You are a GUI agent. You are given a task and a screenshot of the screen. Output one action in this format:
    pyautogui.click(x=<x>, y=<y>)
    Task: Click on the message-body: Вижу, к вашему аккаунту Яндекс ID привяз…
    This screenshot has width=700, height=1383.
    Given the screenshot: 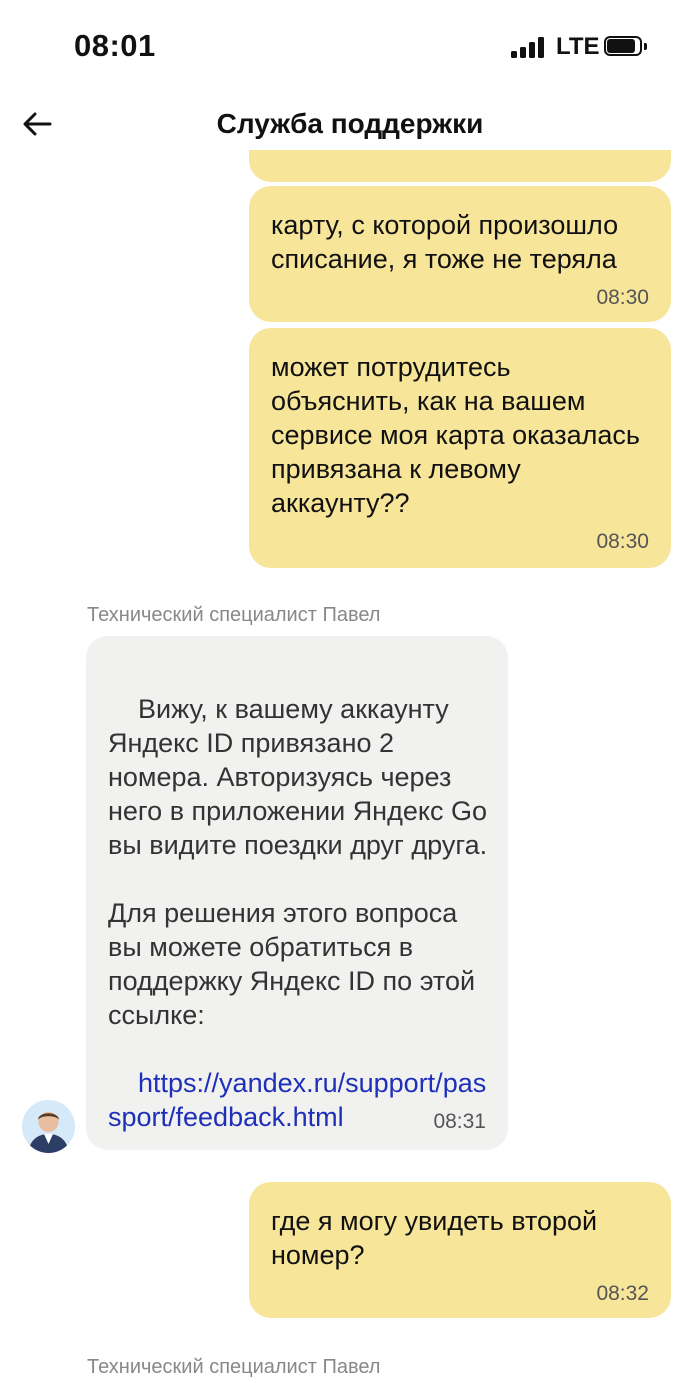 What is the action you would take?
    pyautogui.click(x=298, y=862)
    